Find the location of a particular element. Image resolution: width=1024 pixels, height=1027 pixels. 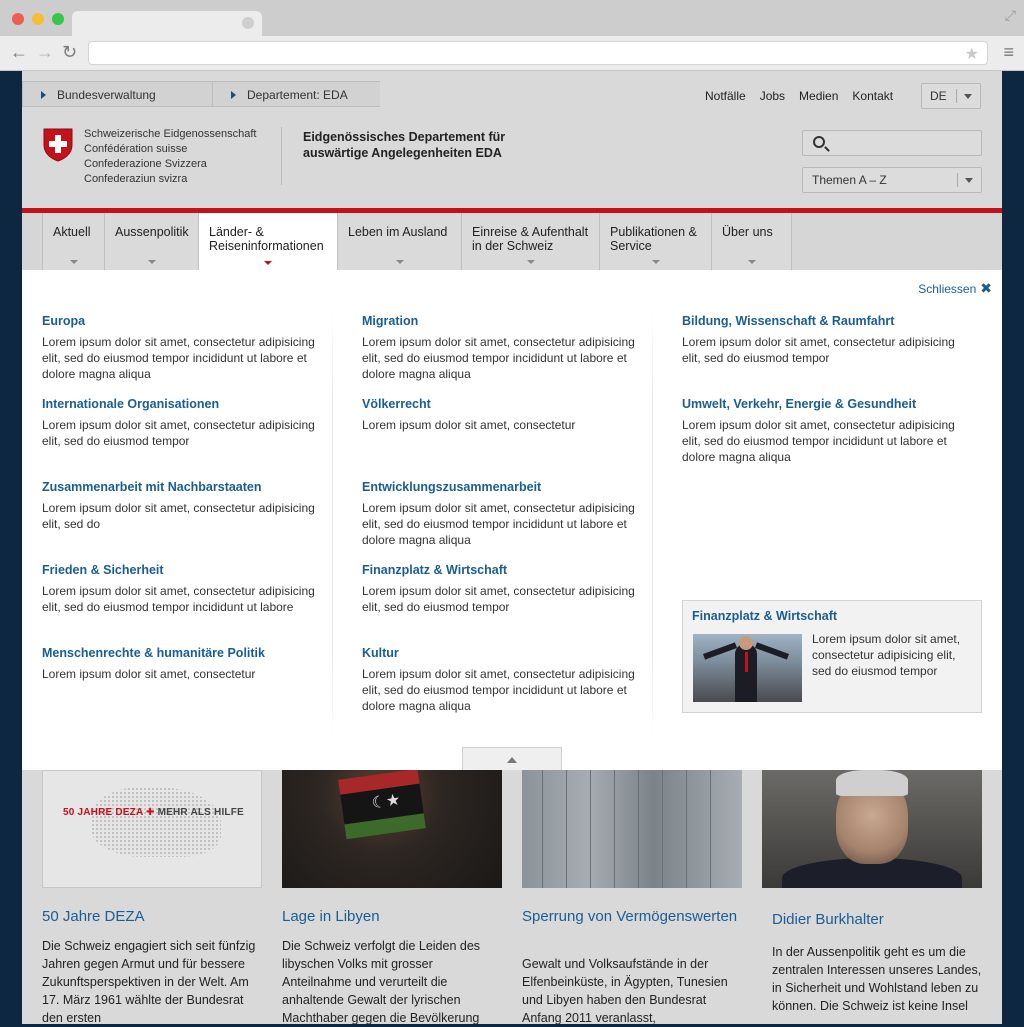

language-select: DE is located at coordinates (951, 96).